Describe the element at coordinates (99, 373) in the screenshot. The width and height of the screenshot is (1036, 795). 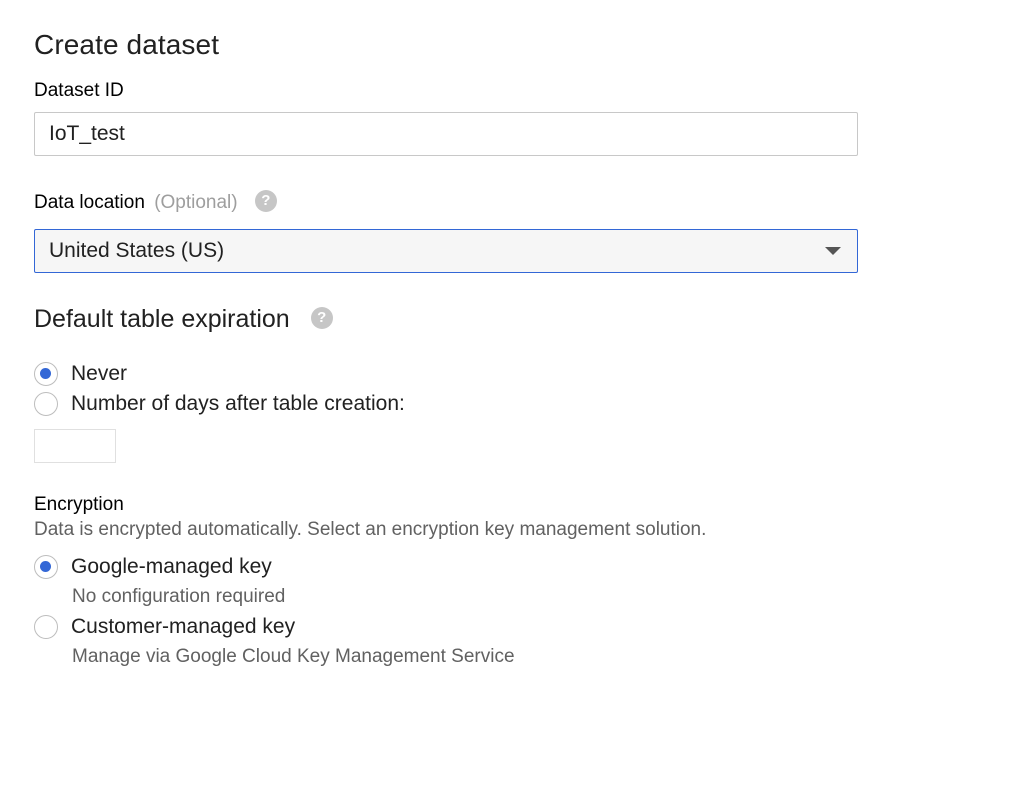
I see `expiration-option-label: Never` at that location.